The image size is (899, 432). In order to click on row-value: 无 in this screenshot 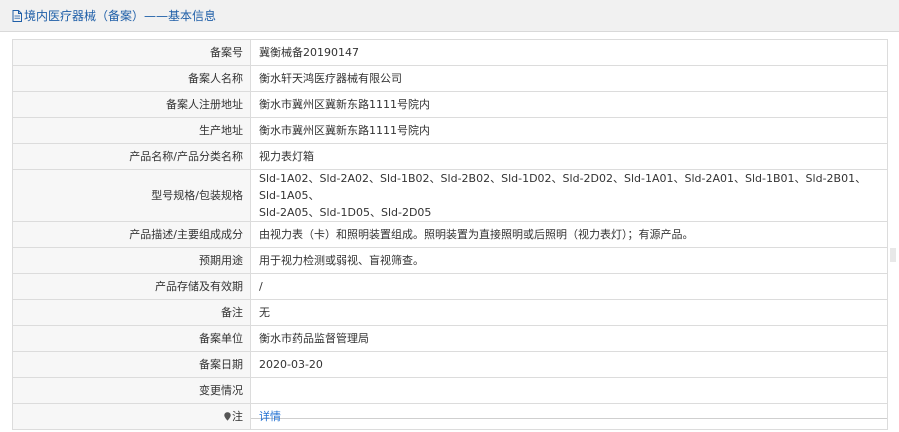, I will do `click(569, 312)`.